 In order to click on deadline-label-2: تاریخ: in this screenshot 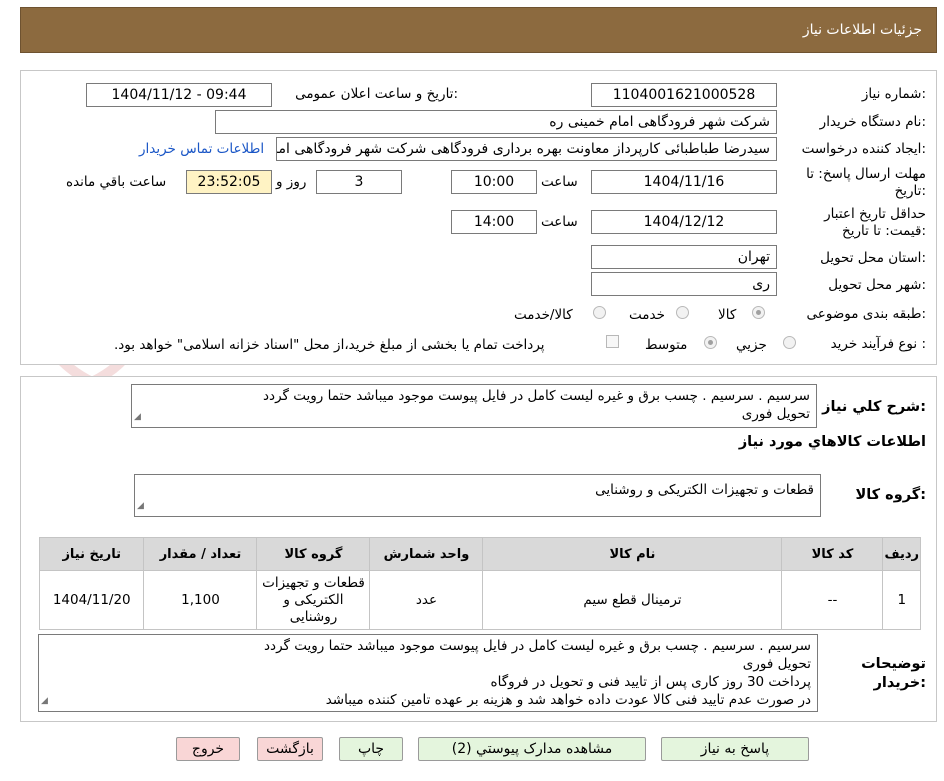, I will do `click(910, 191)`.